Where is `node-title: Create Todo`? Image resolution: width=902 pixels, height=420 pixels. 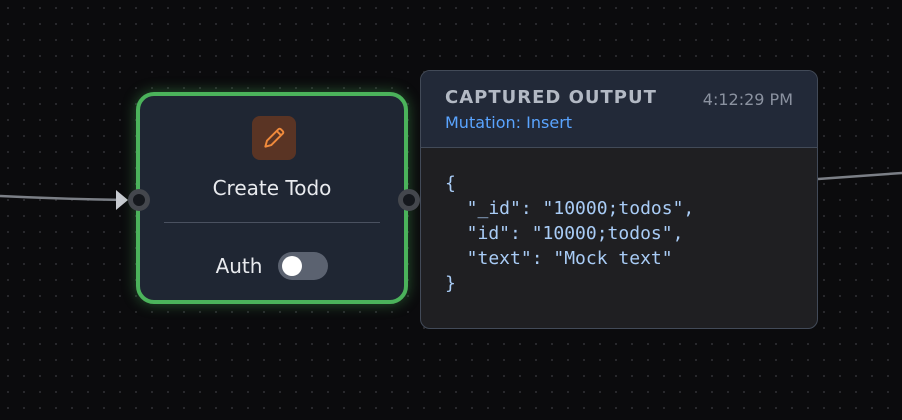
node-title: Create Todo is located at coordinates (272, 188).